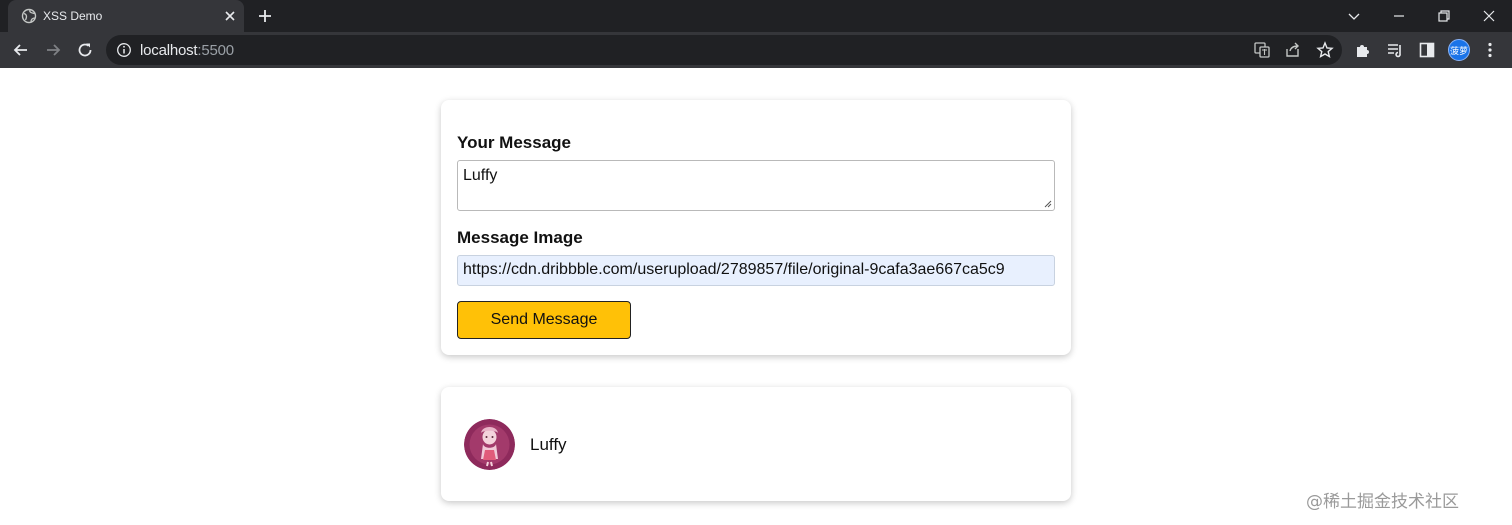 This screenshot has height=525, width=1512. Describe the element at coordinates (73, 16) in the screenshot. I see `tab-title: XSS Demo` at that location.